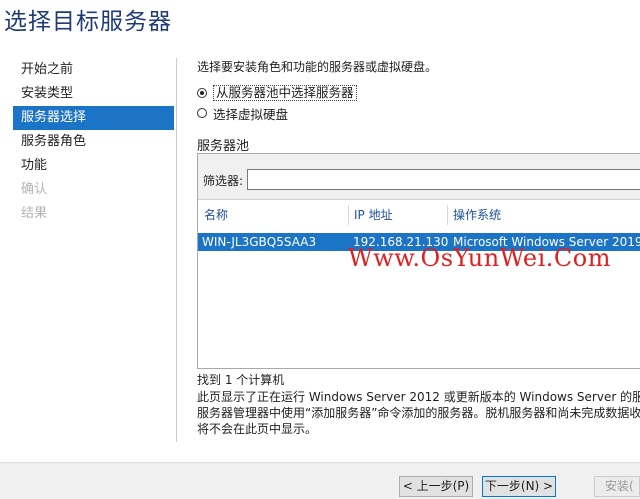 Image resolution: width=640 pixels, height=499 pixels. What do you see at coordinates (223, 146) in the screenshot?
I see `server-pool-label: 服务器池` at bounding box center [223, 146].